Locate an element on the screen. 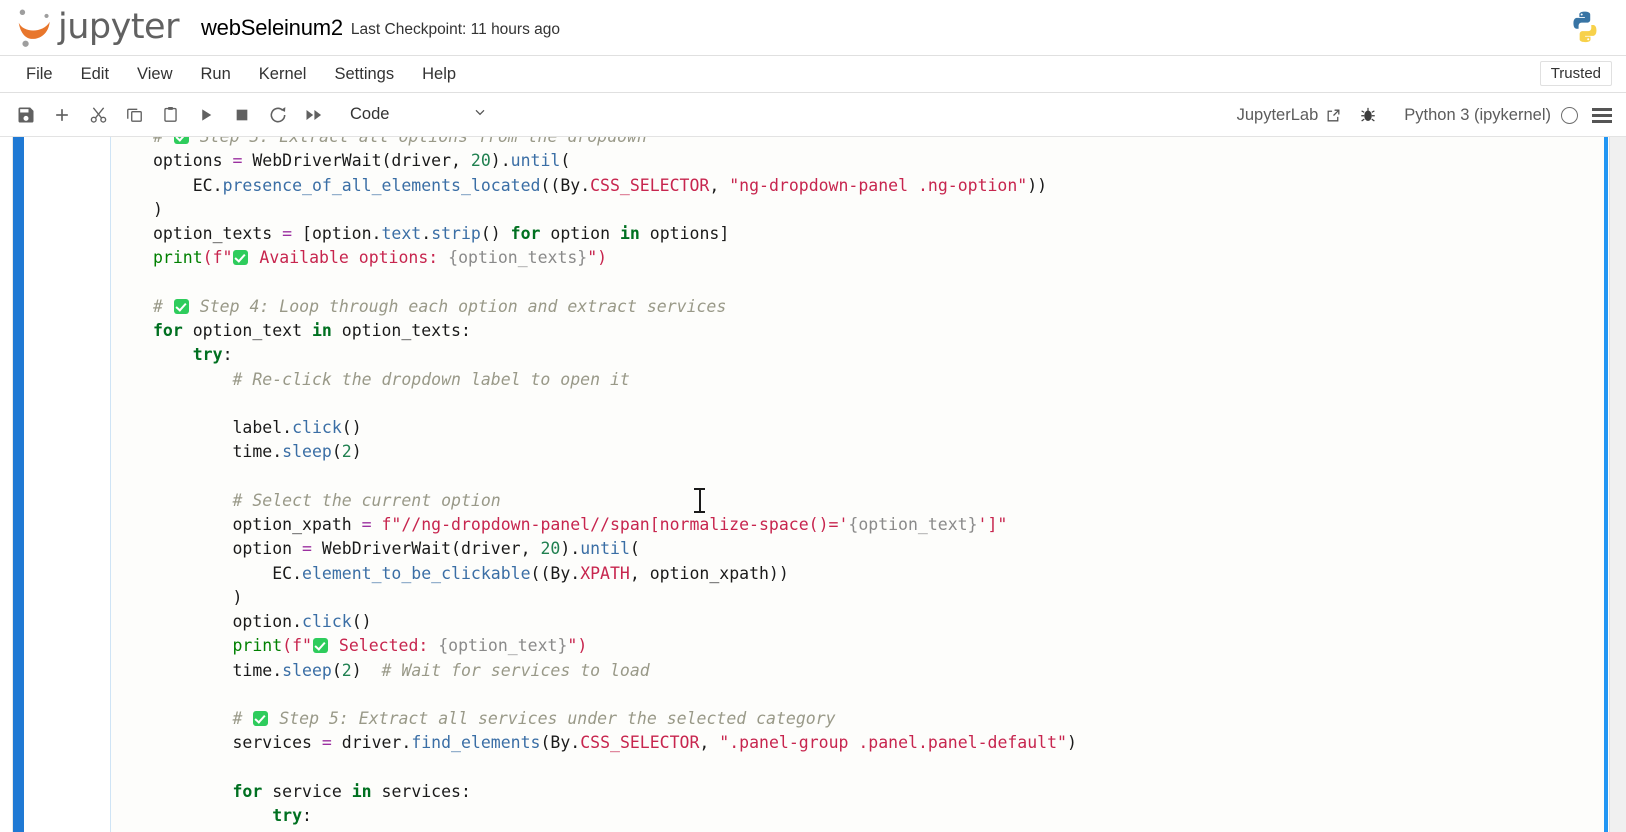  menu-item-run: Run is located at coordinates (216, 74).